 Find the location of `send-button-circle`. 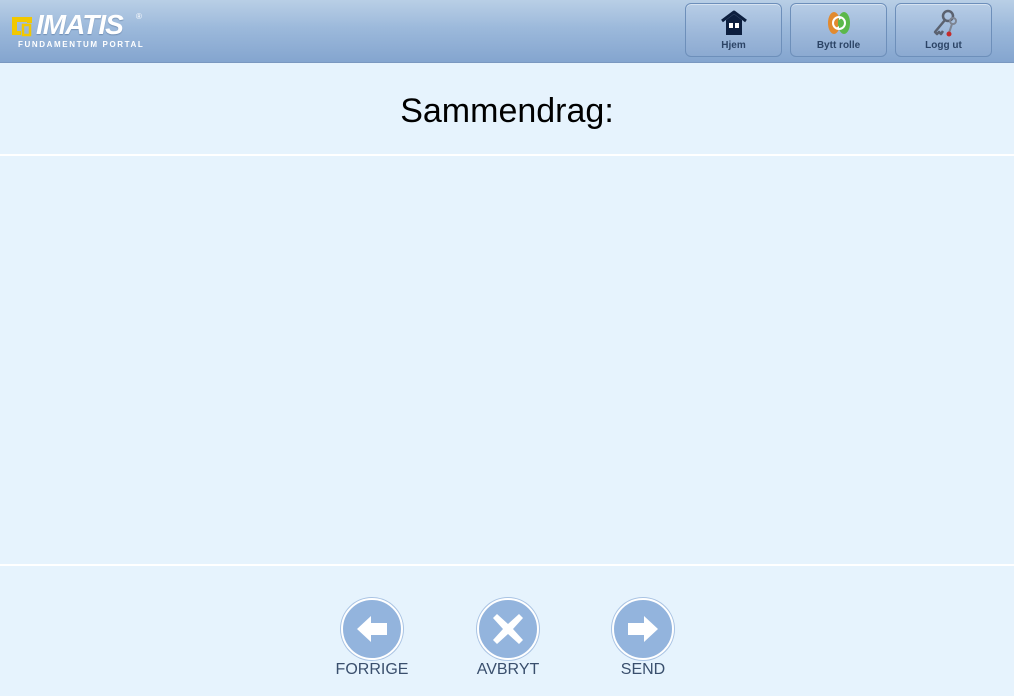

send-button-circle is located at coordinates (643, 629).